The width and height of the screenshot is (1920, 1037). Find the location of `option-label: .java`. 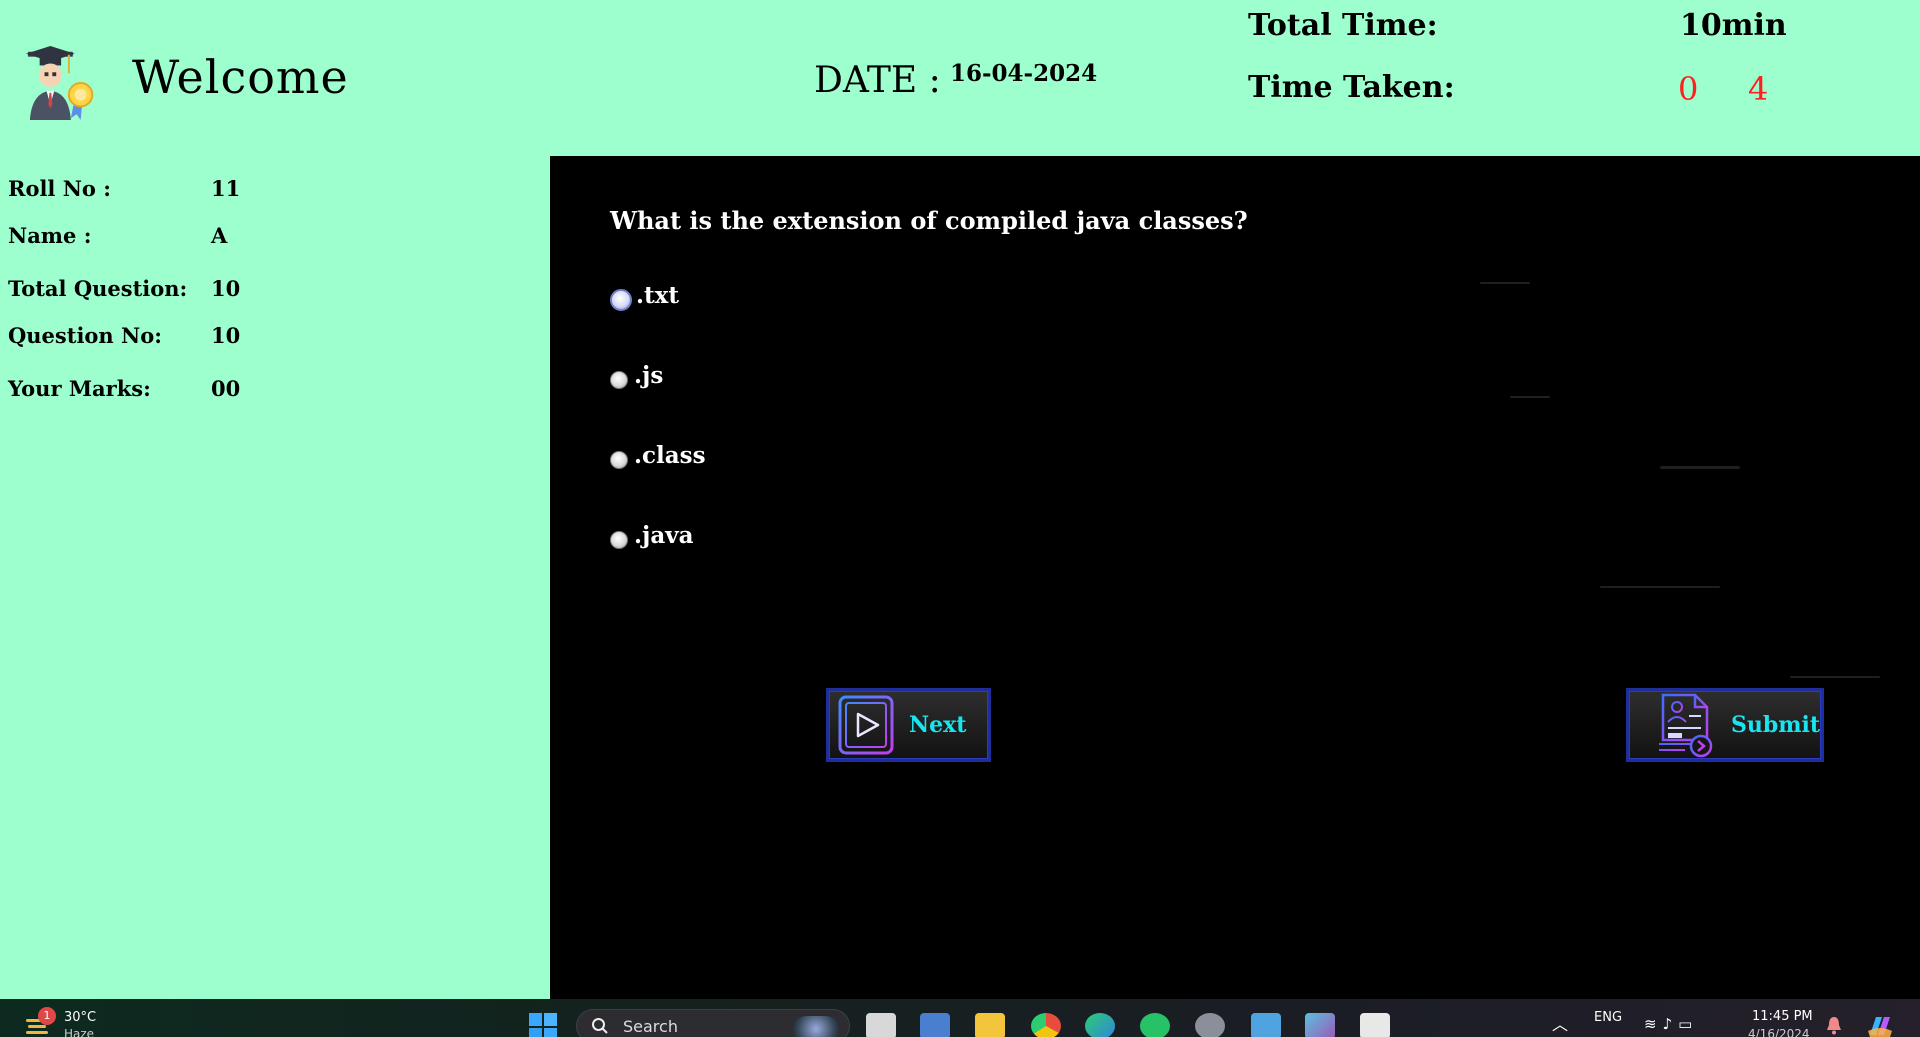

option-label: .java is located at coordinates (664, 535).